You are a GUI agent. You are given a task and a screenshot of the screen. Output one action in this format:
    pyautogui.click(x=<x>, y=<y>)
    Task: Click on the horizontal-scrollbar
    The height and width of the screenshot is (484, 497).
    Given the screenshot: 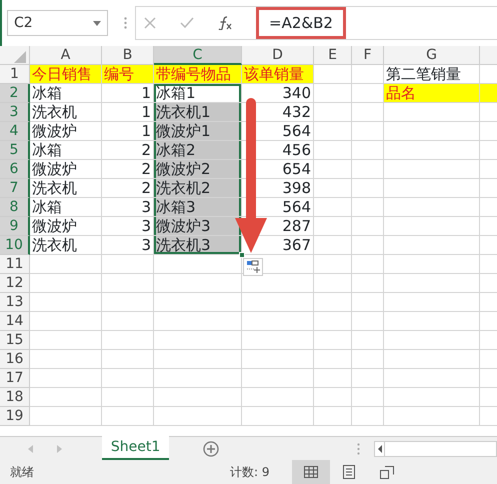 What is the action you would take?
    pyautogui.click(x=435, y=448)
    